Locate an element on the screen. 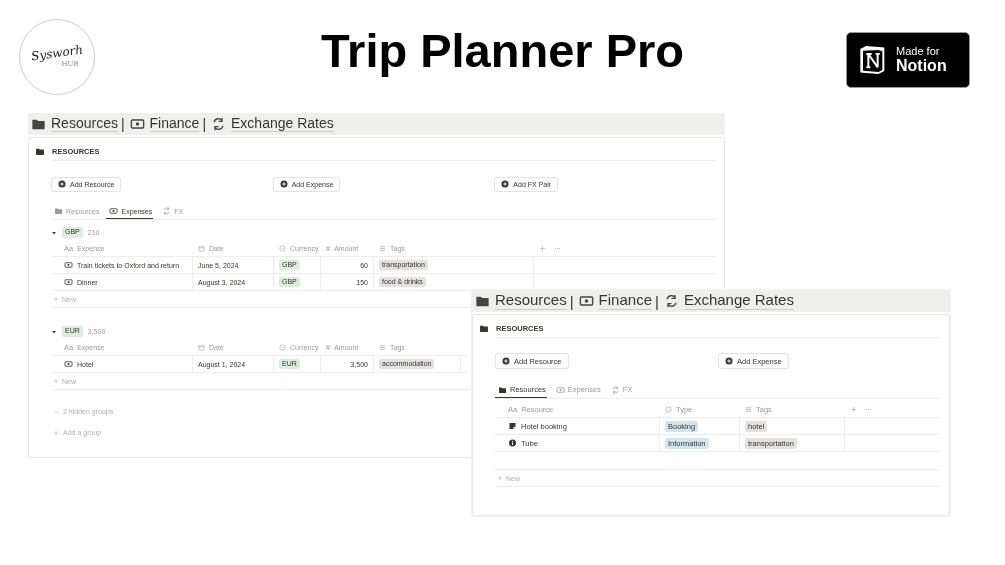  info-icon is located at coordinates (512, 443).